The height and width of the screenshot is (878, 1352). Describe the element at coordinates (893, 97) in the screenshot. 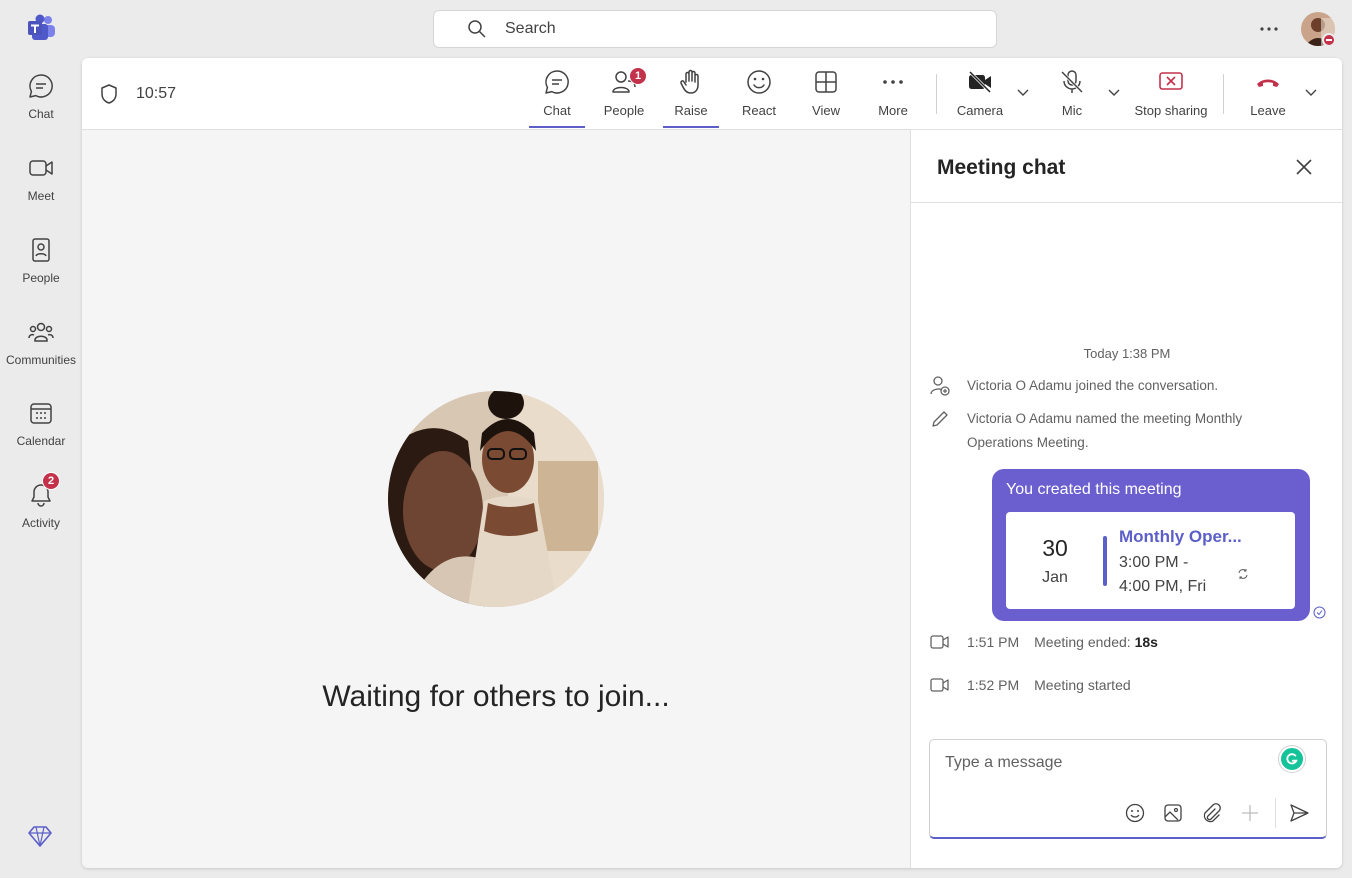

I see `toolbar-more-button: More` at that location.